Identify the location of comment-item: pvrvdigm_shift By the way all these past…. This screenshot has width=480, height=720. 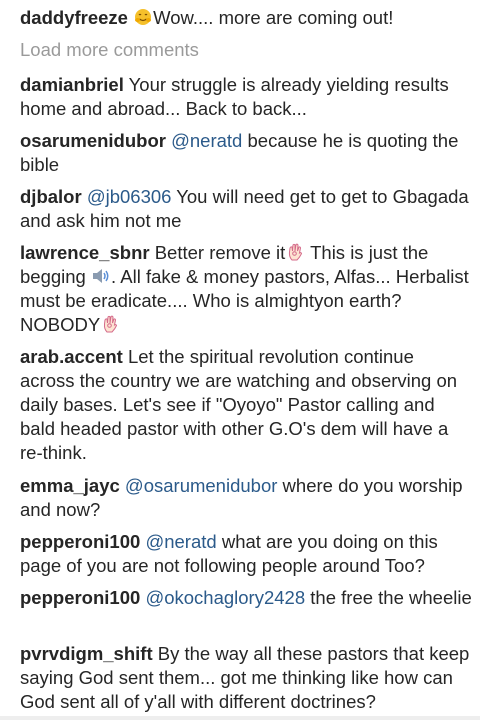
(246, 678).